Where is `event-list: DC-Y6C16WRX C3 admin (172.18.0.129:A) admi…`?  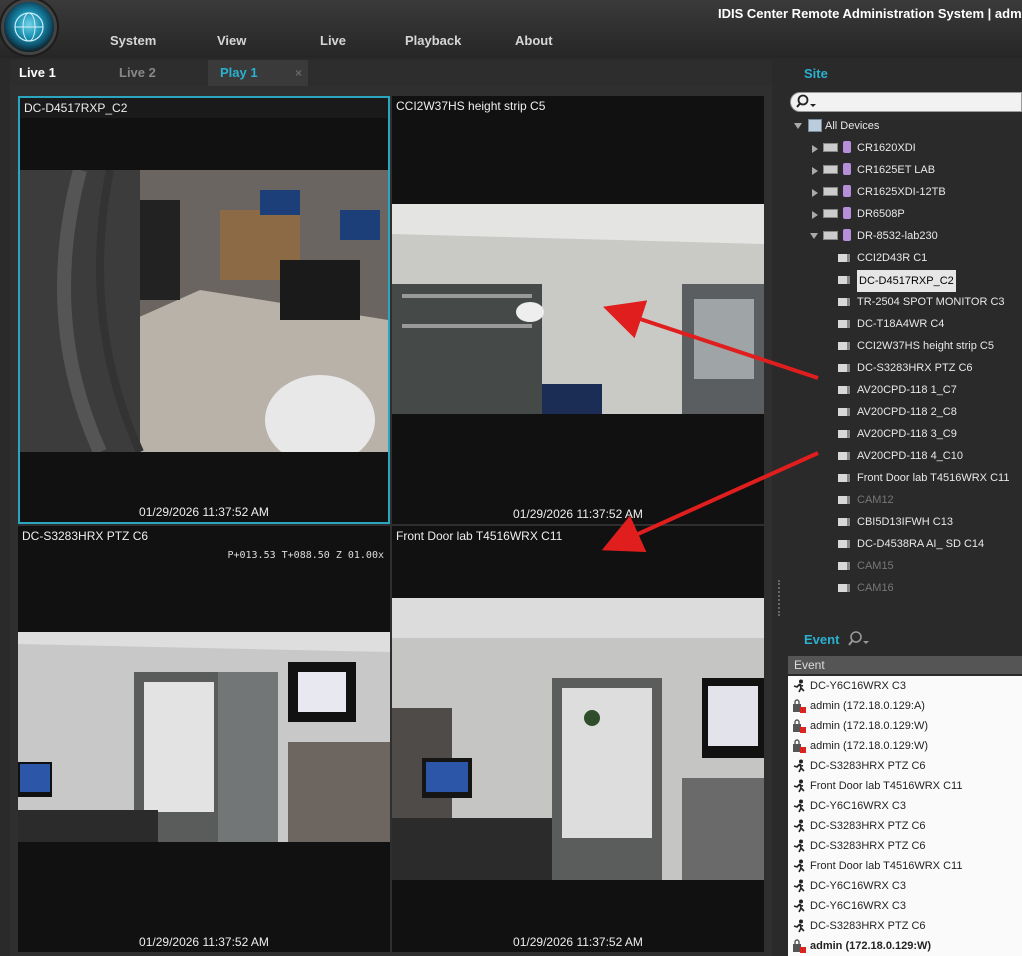 event-list: DC-Y6C16WRX C3 admin (172.18.0.129:A) admi… is located at coordinates (905, 816).